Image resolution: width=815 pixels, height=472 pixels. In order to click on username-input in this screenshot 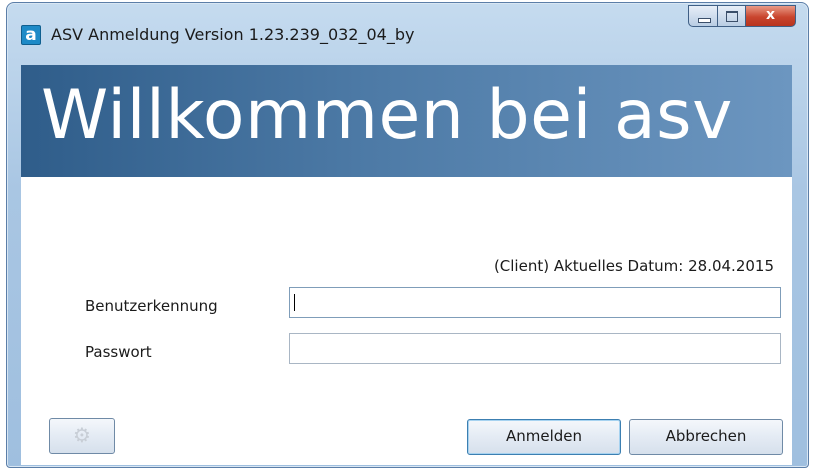, I will do `click(535, 302)`.